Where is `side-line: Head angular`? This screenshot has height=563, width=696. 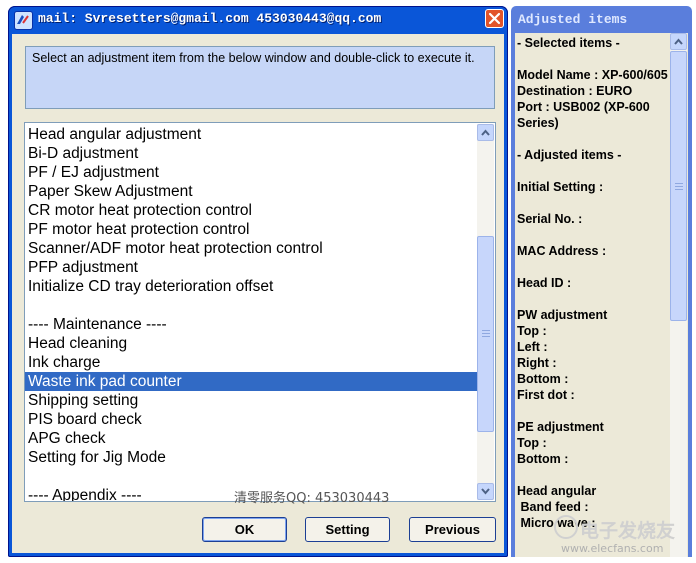
side-line: Head angular is located at coordinates (557, 491).